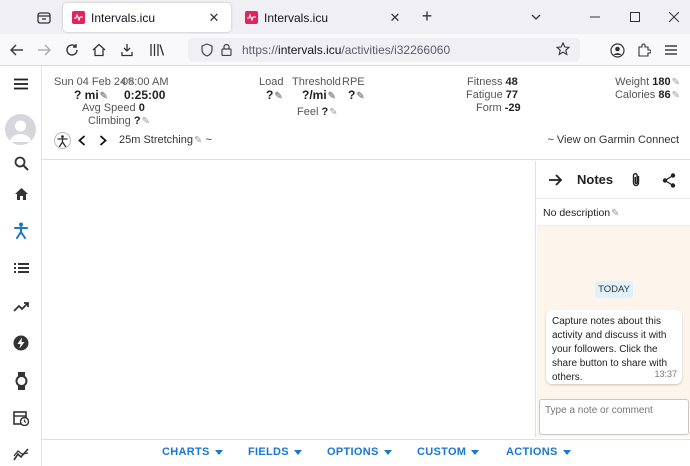 The height and width of the screenshot is (466, 690). Describe the element at coordinates (157, 50) in the screenshot. I see `library-icon` at that location.